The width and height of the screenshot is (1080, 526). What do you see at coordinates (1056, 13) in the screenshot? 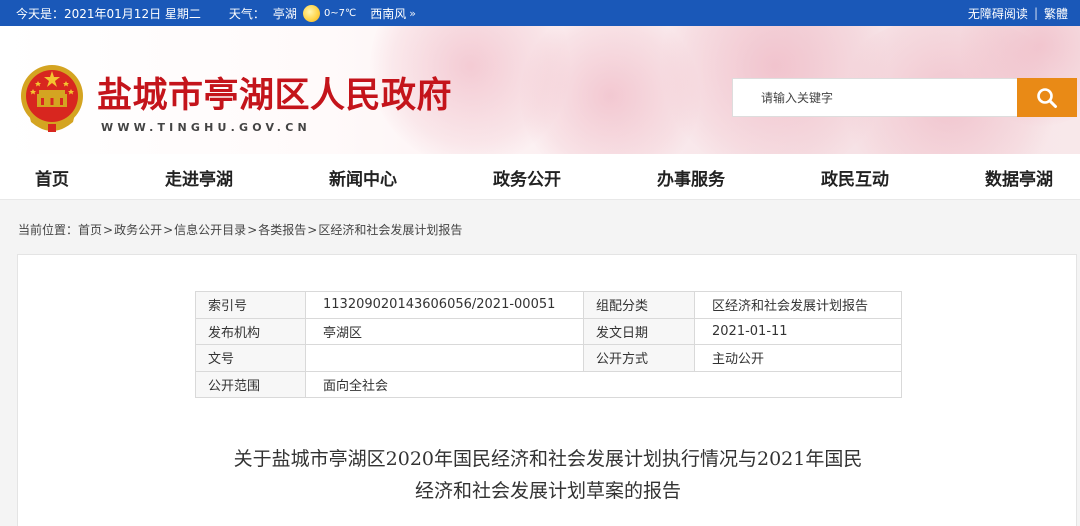
I see `traditional-chinese-link: 繁體` at bounding box center [1056, 13].